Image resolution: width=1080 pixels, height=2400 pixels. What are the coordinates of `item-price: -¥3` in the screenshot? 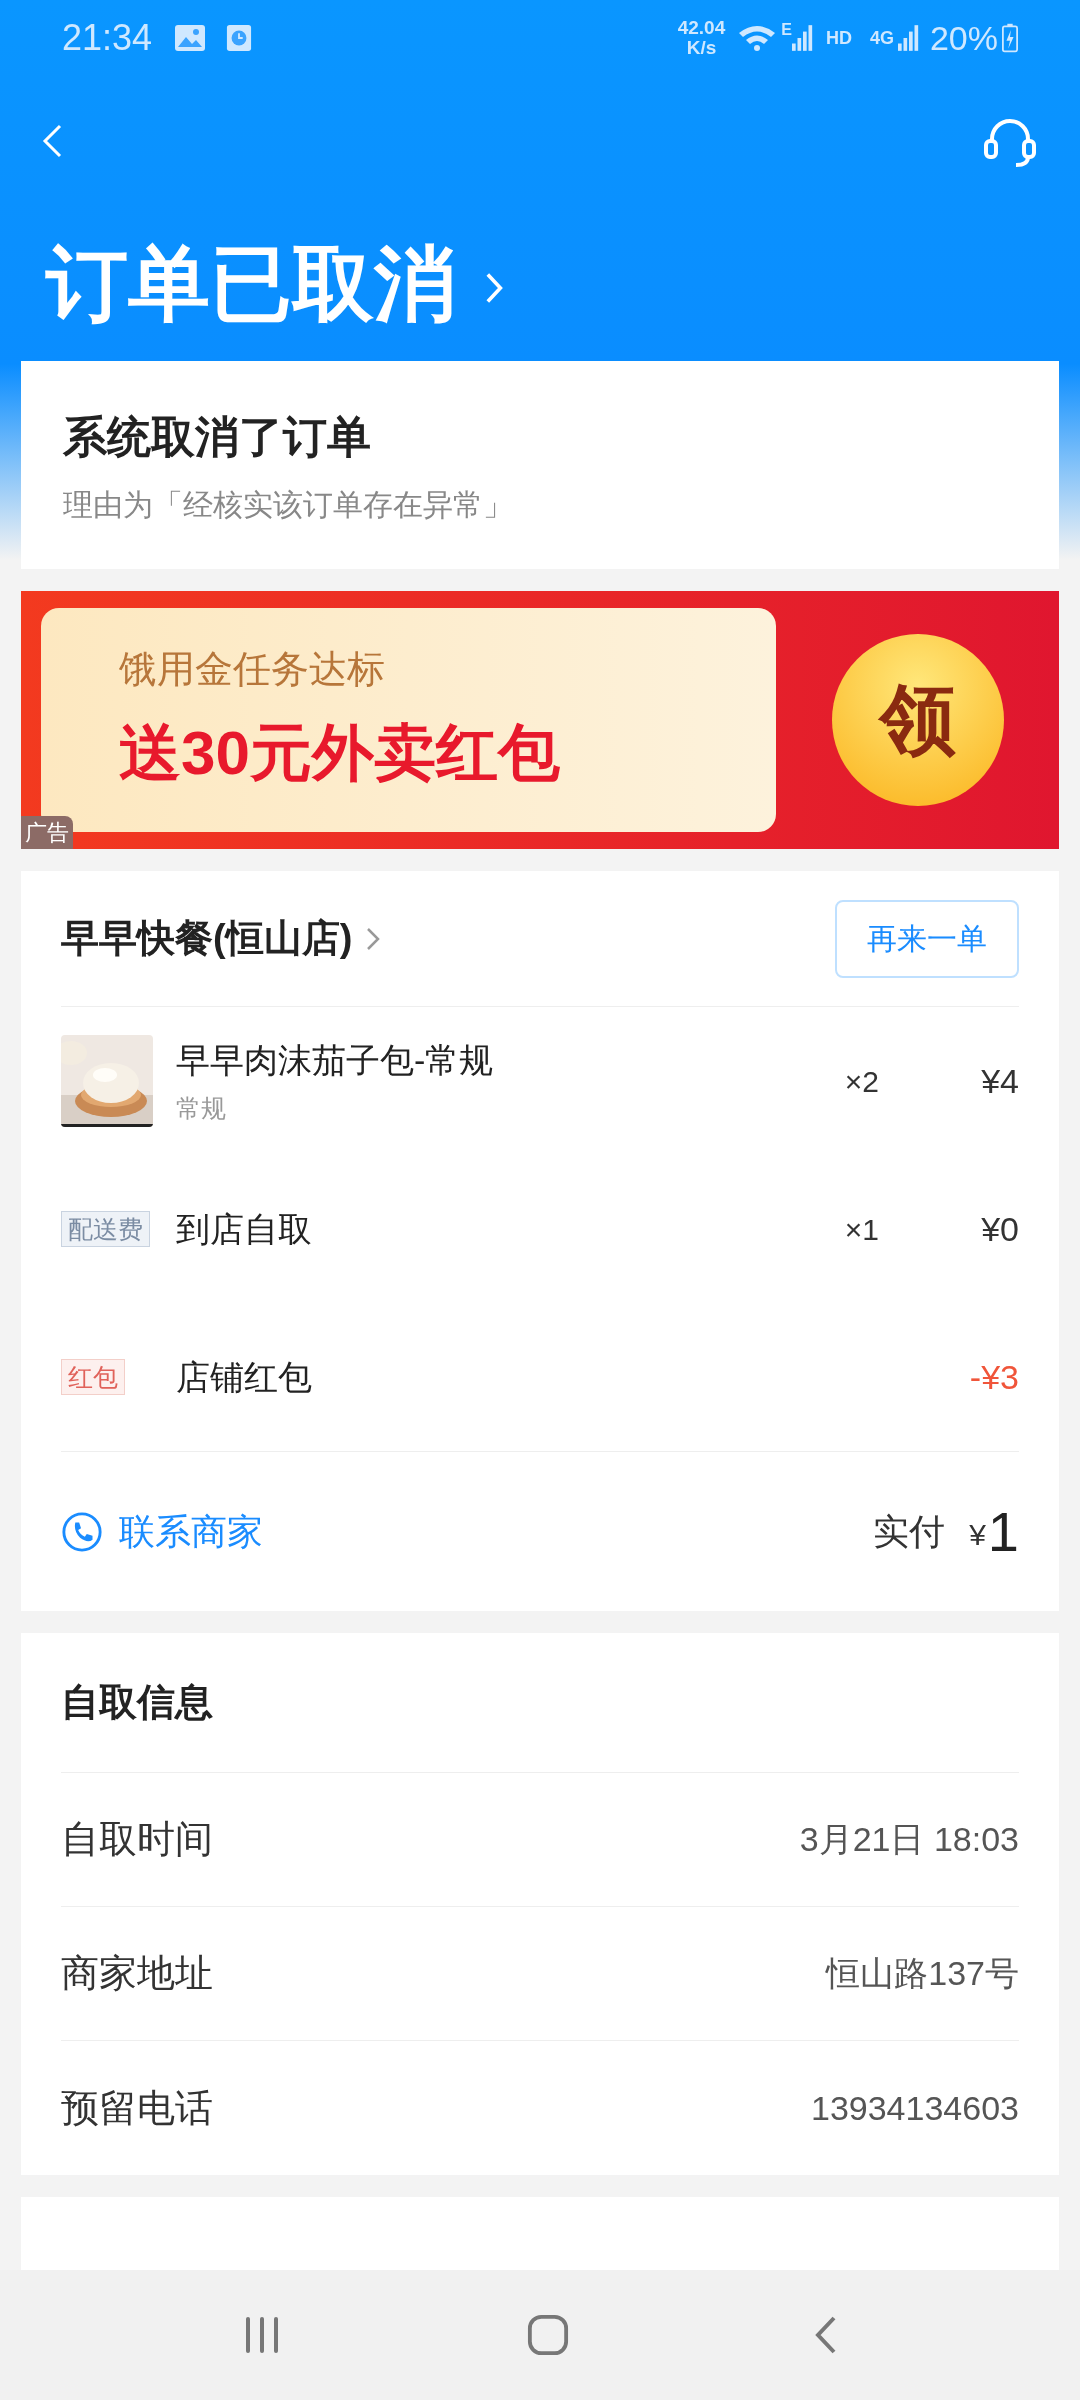 It's located at (994, 1376).